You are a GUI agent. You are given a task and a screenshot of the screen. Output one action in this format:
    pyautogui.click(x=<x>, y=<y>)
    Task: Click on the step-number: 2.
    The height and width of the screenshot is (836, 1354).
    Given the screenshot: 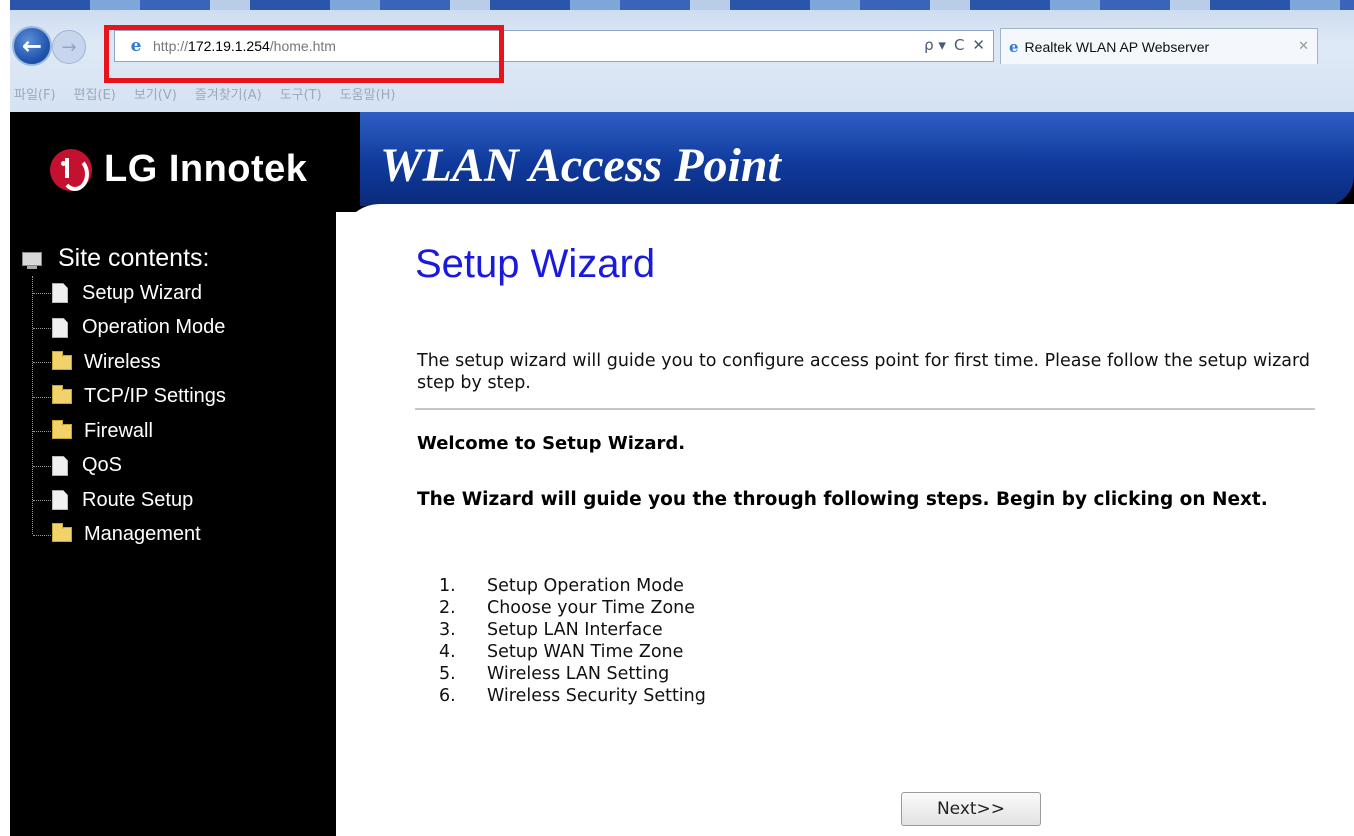 What is the action you would take?
    pyautogui.click(x=447, y=608)
    